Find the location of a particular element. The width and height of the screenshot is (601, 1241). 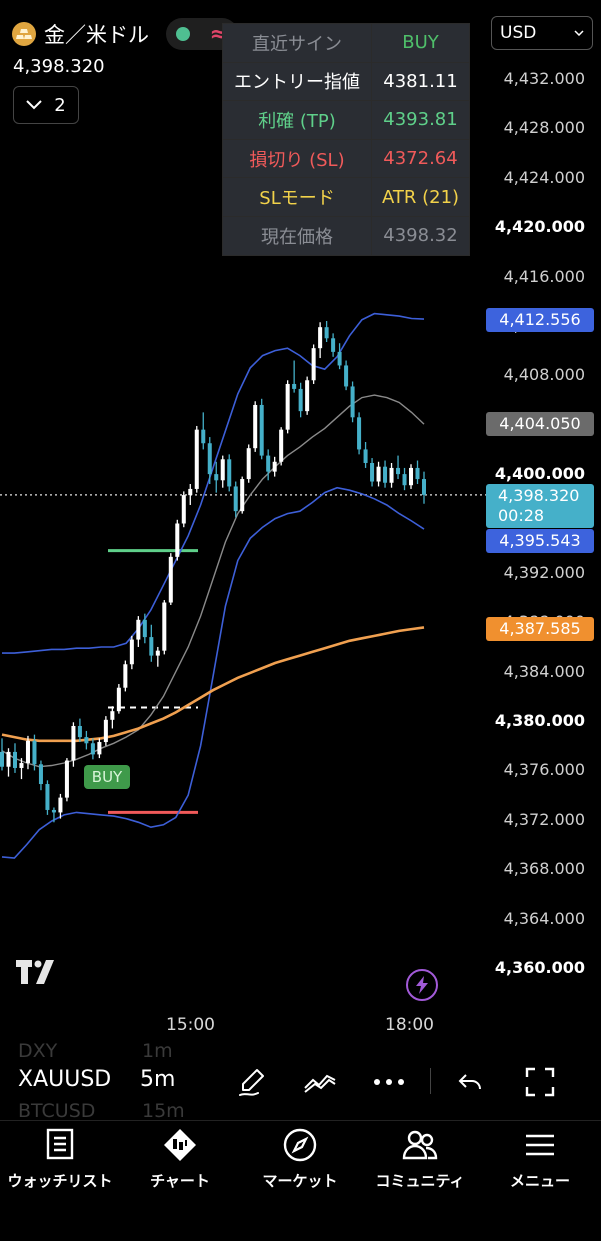

currency-select: USD is located at coordinates (542, 33).